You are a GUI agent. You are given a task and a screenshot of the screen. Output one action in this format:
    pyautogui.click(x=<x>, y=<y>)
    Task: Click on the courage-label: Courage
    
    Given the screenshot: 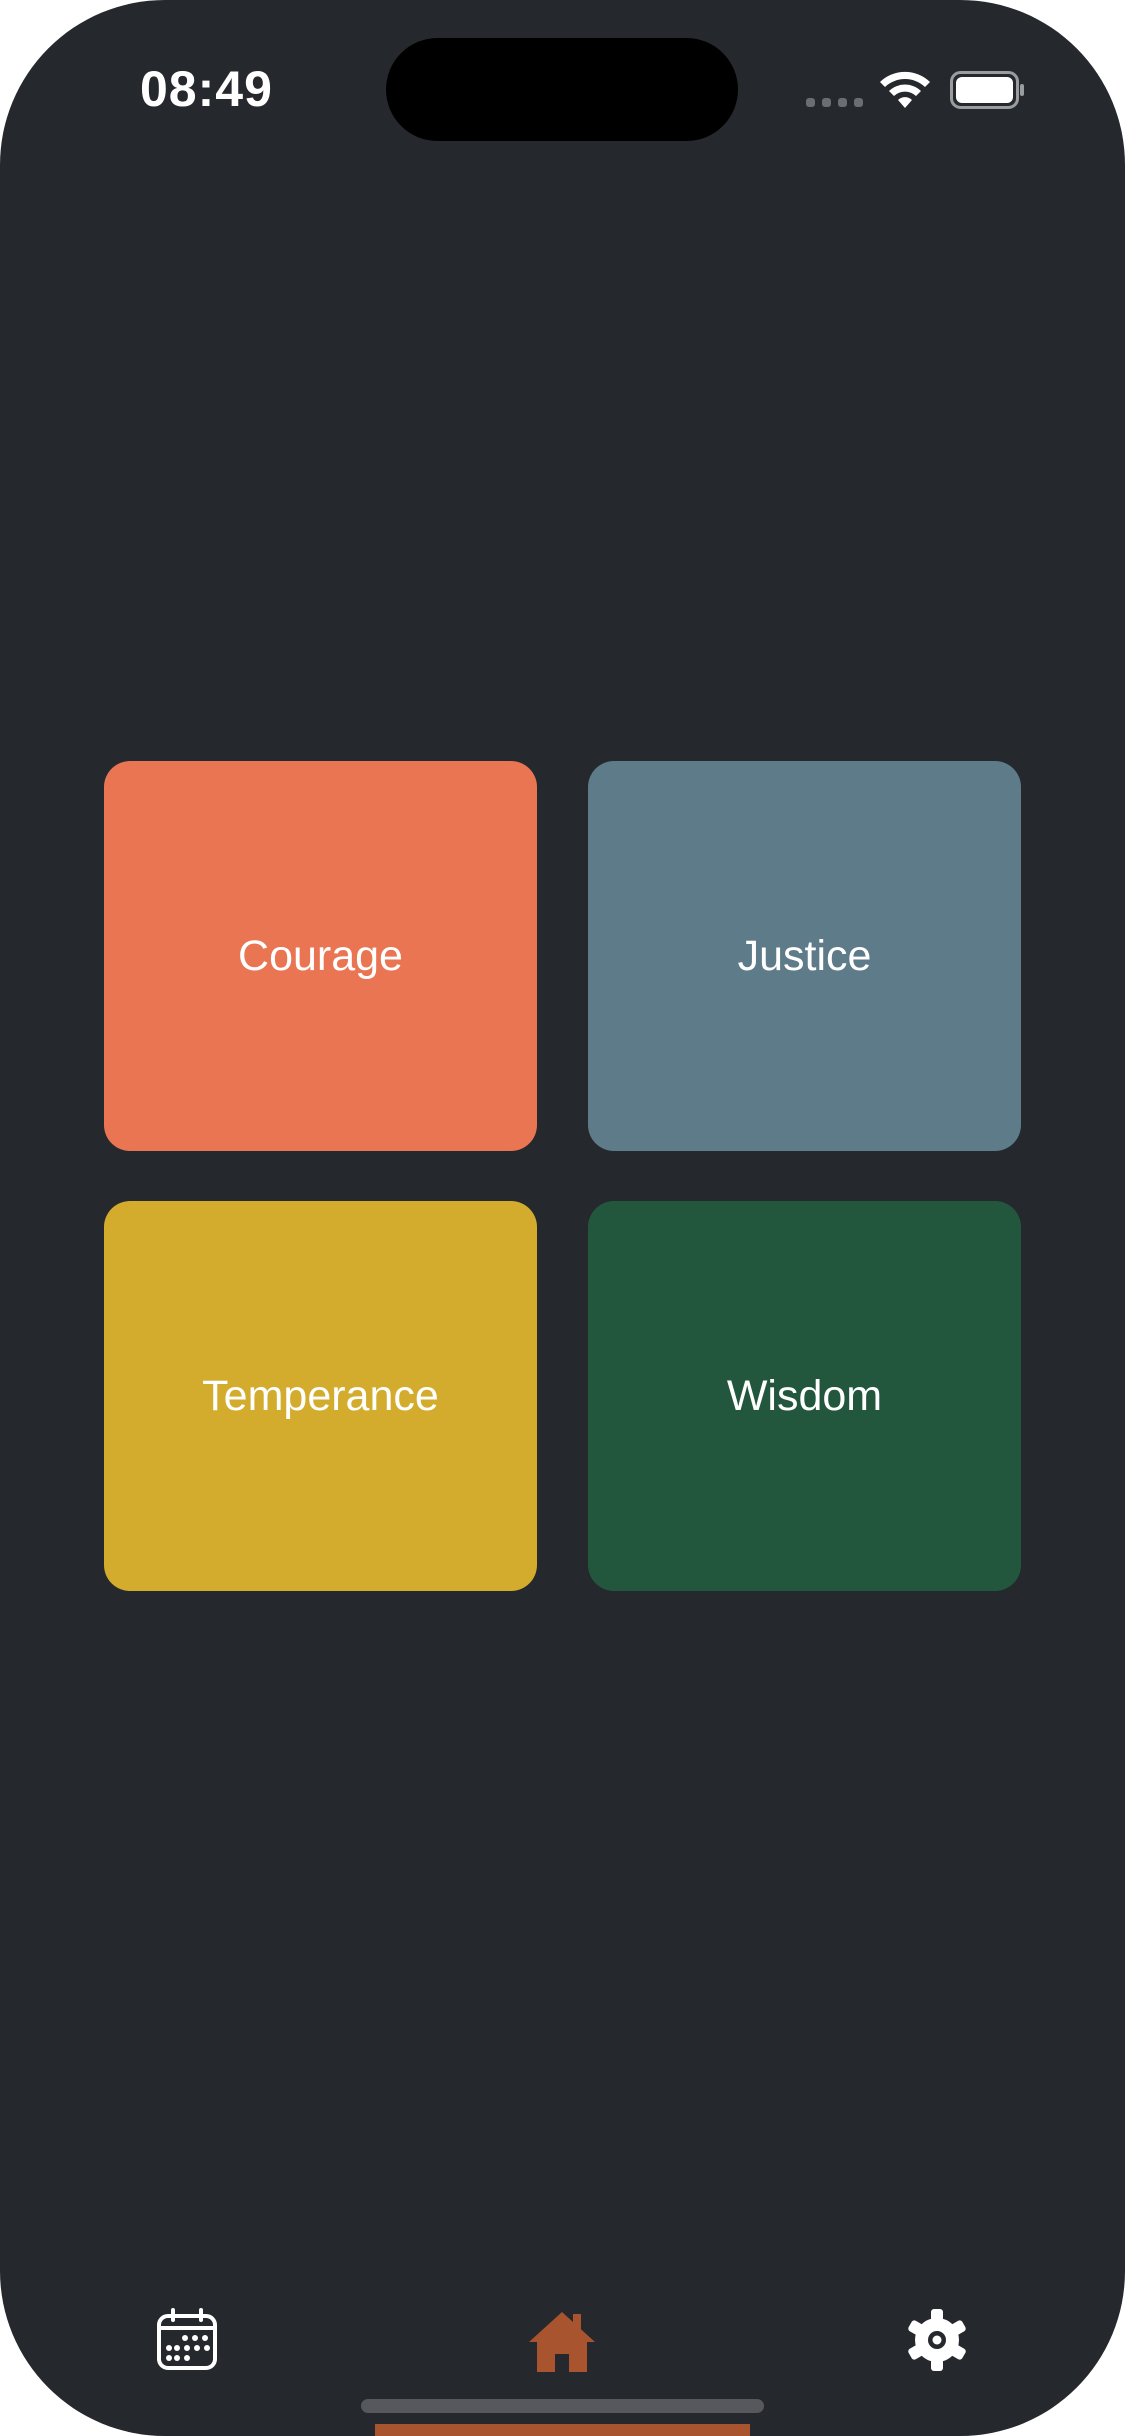 What is the action you would take?
    pyautogui.click(x=320, y=955)
    